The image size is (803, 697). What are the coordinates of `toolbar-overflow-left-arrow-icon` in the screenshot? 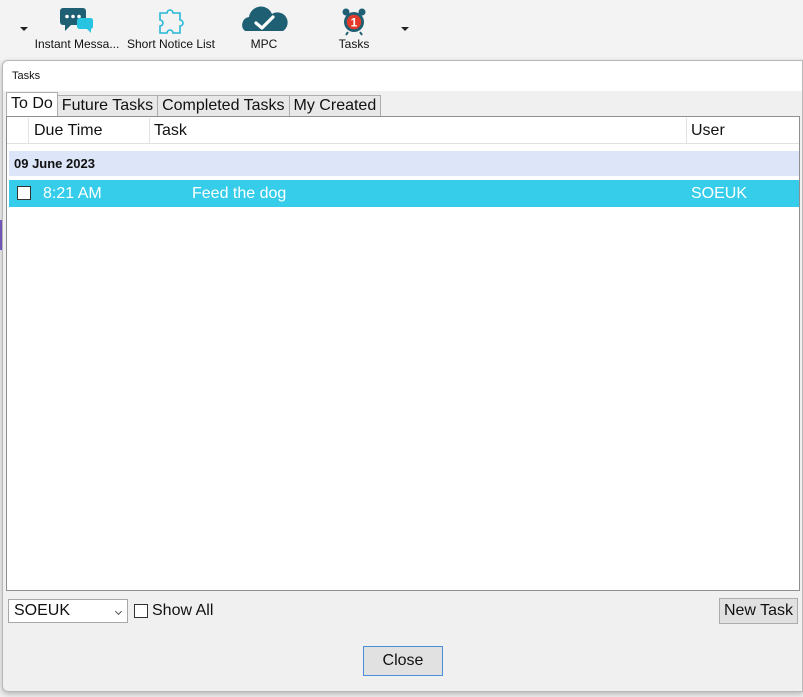 It's located at (24, 29).